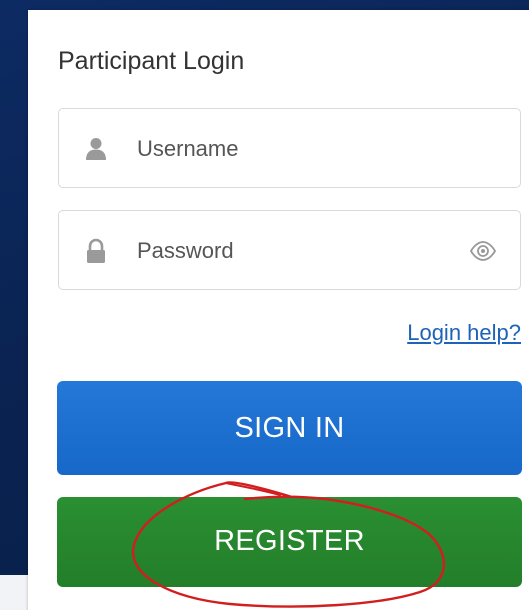 This screenshot has height=610, width=529. I want to click on eye-icon, so click(483, 251).